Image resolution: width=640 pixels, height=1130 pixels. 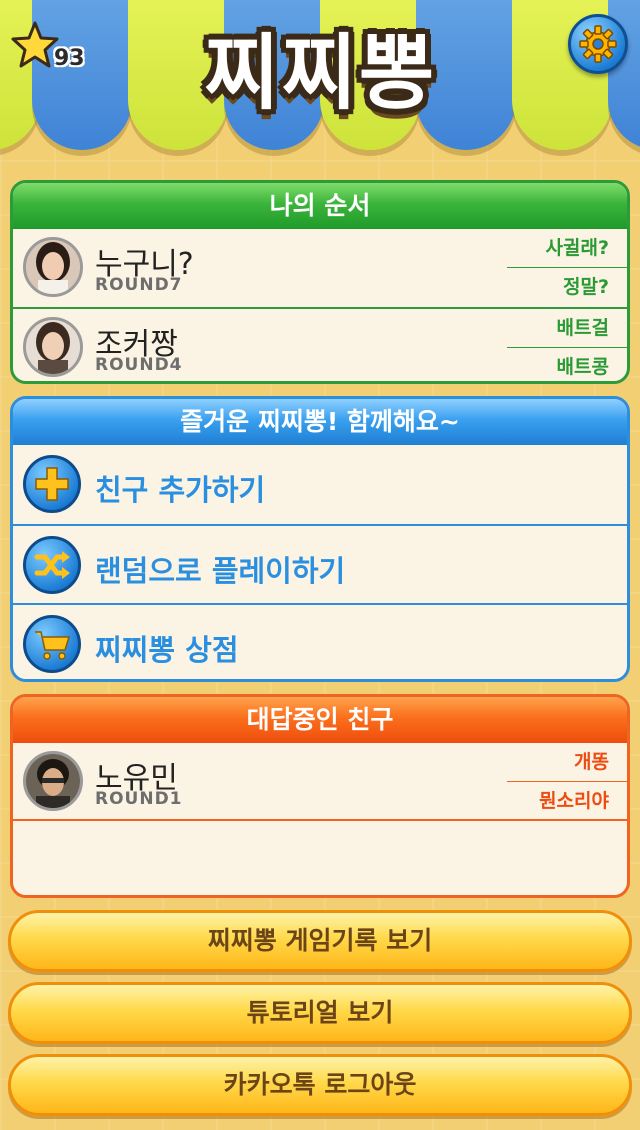 I want to click on answer-option: 사귈래?, so click(x=567, y=248).